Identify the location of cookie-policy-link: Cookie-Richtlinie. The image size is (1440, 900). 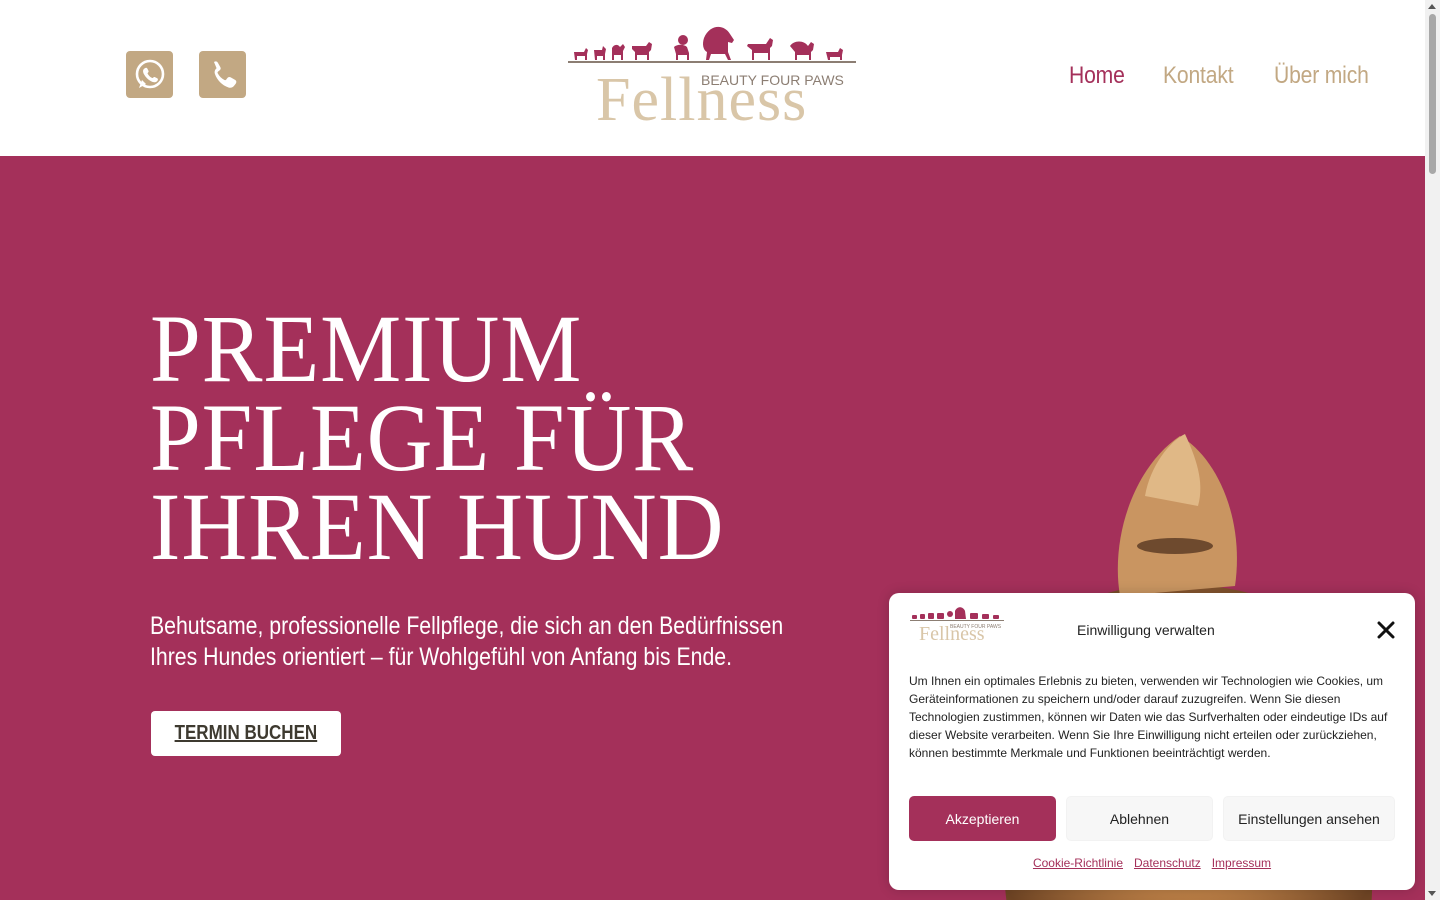
(1078, 863).